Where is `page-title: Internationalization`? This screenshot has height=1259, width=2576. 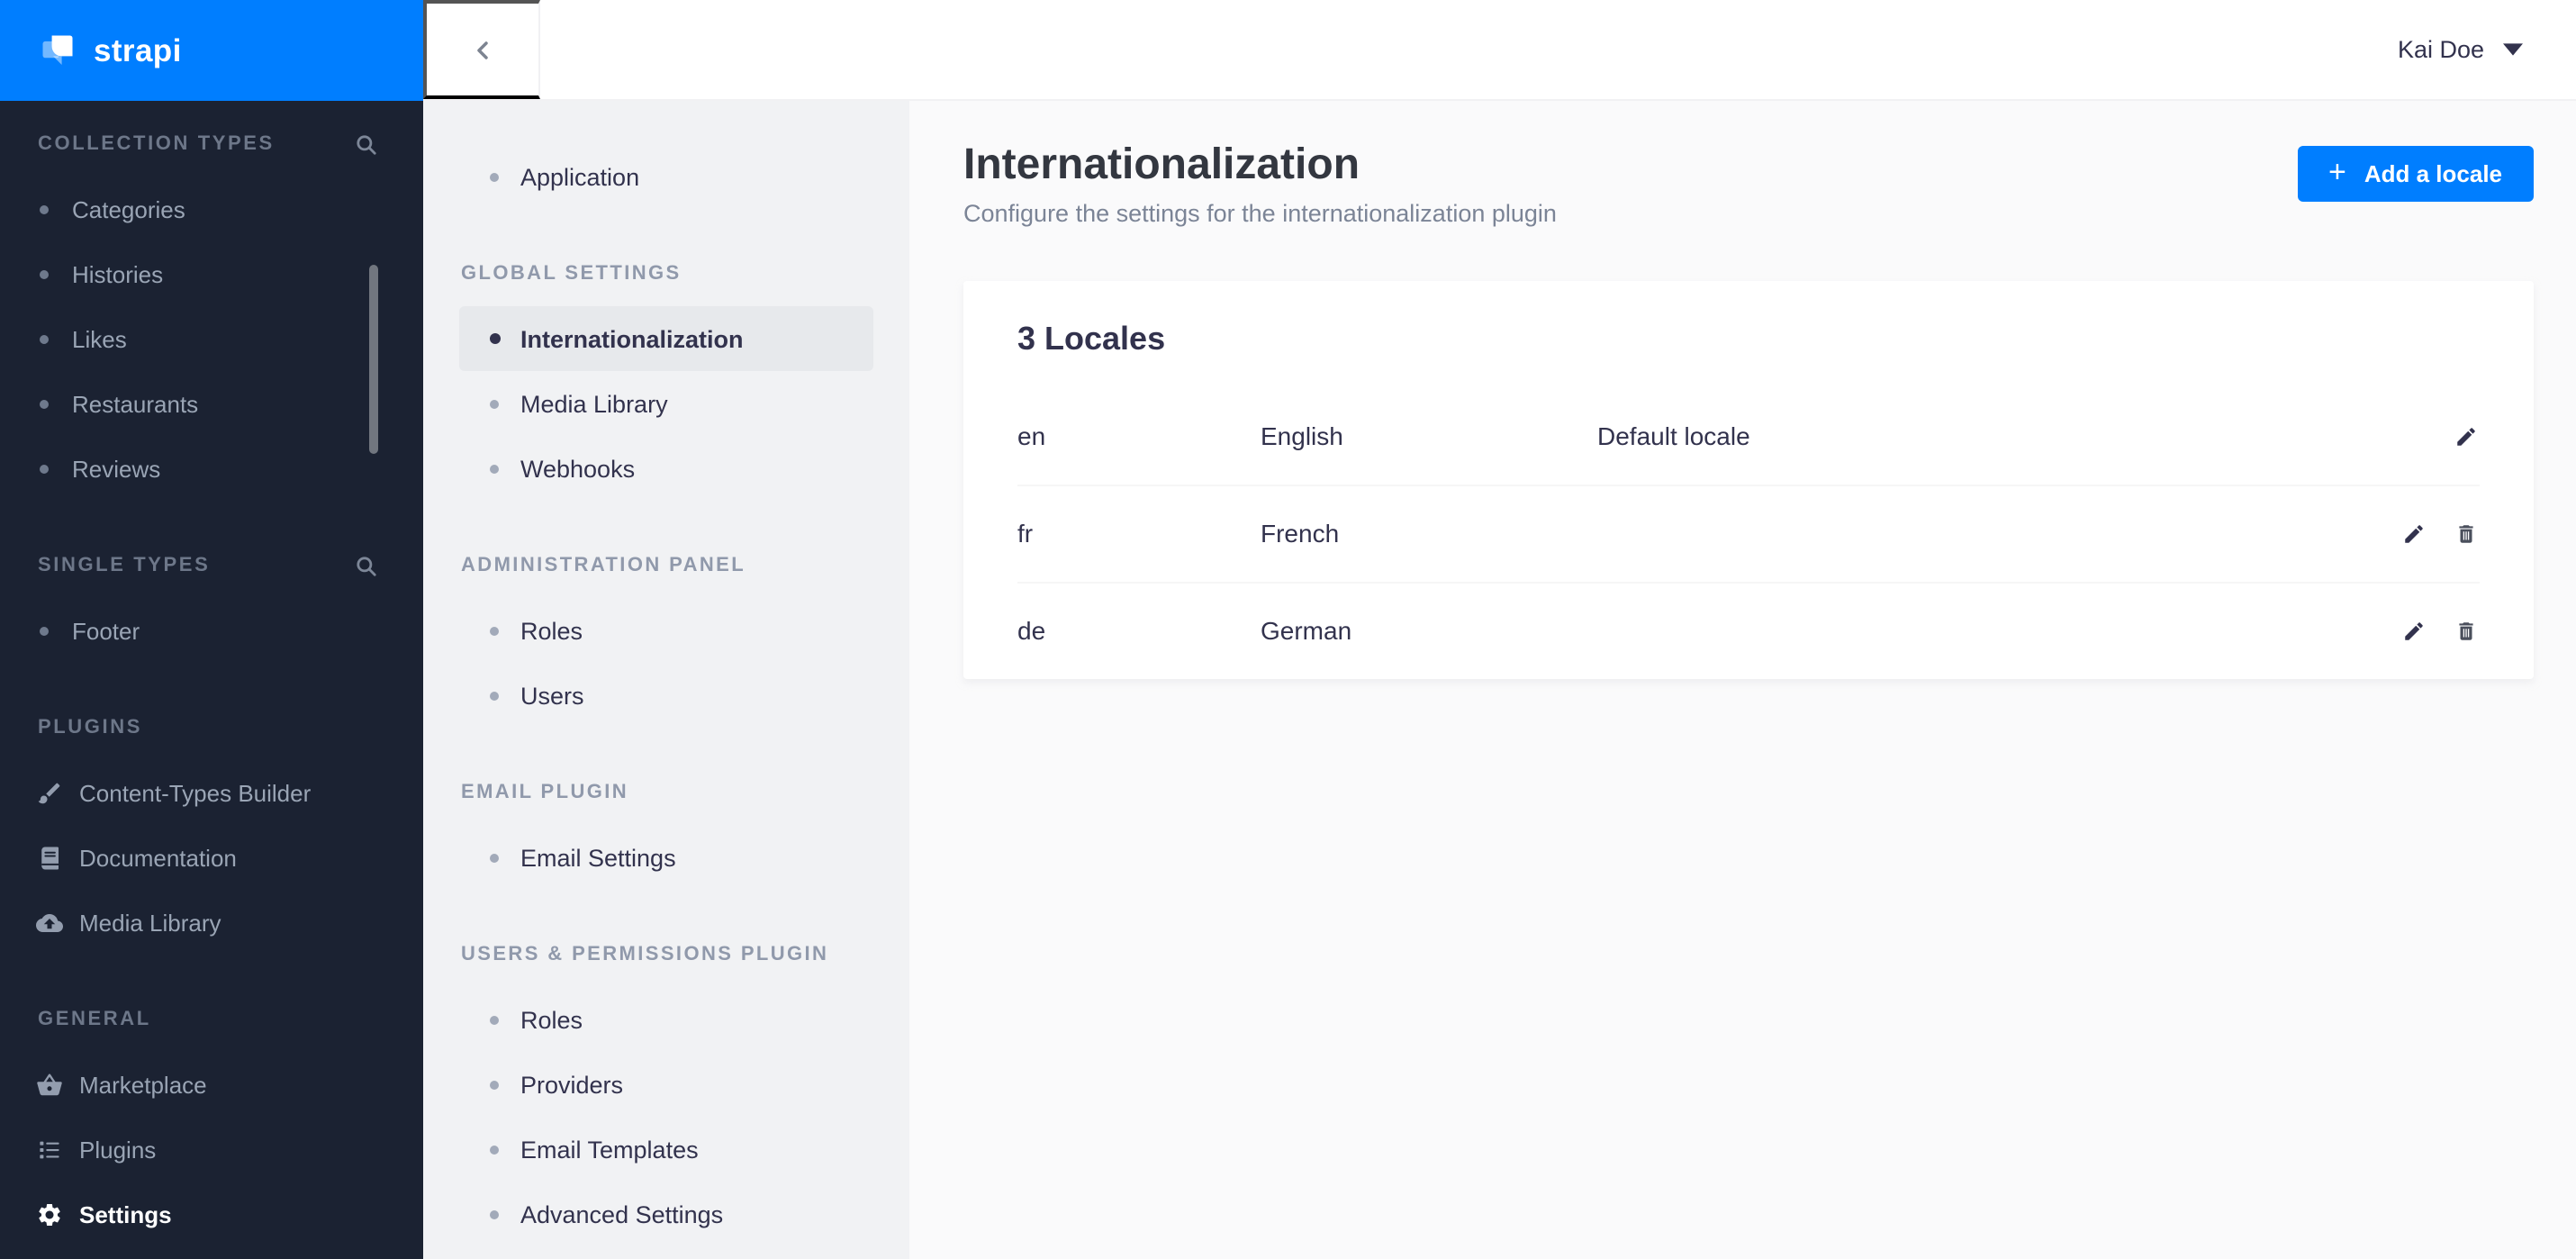
page-title: Internationalization is located at coordinates (1161, 164).